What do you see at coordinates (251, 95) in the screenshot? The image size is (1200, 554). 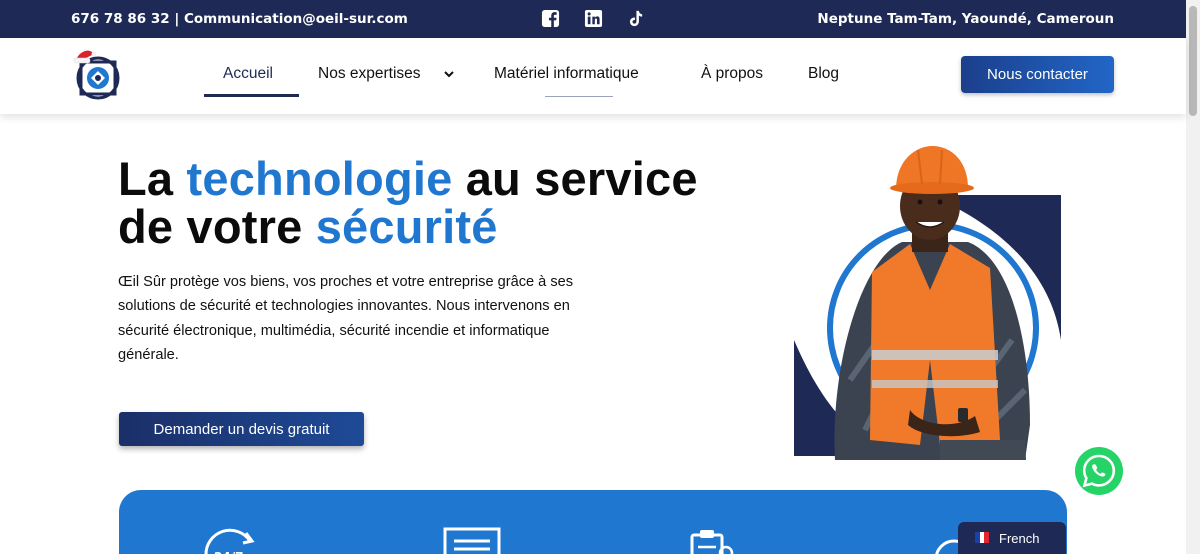 I see `active-indicator` at bounding box center [251, 95].